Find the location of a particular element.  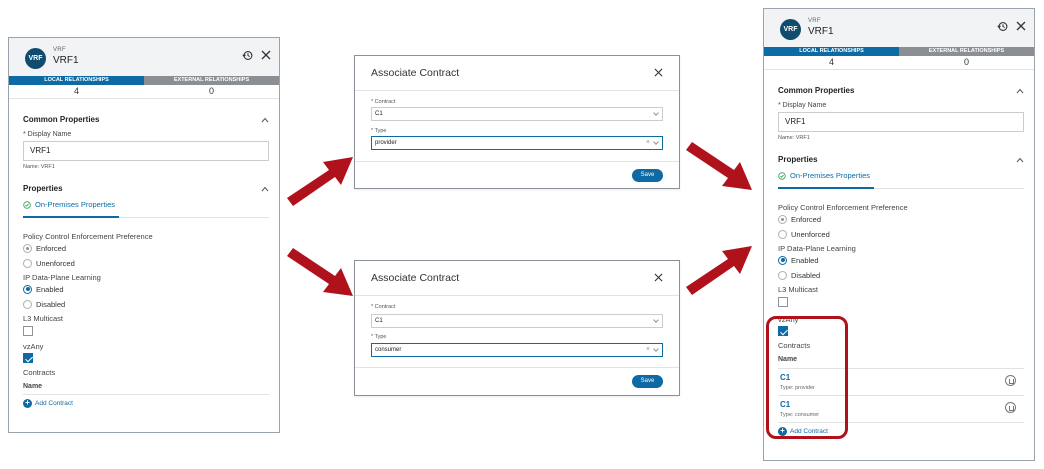

type-select: provider × is located at coordinates (517, 143).